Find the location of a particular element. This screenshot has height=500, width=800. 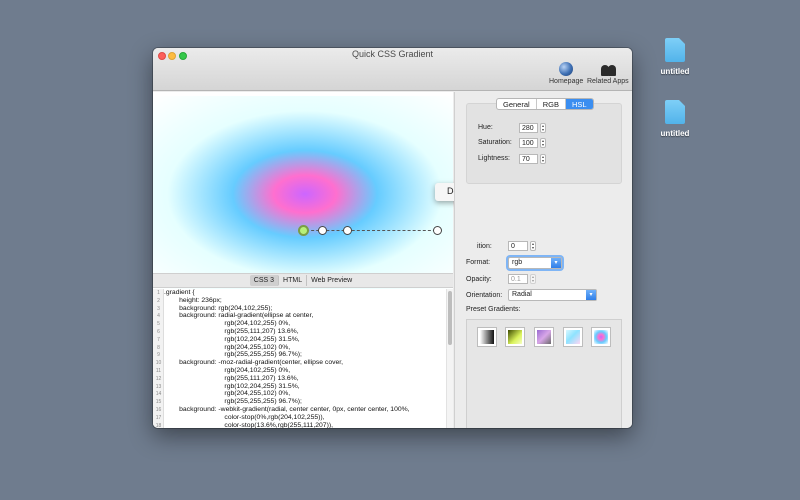

code-line: 2 height: 236px; is located at coordinates (299, 301).